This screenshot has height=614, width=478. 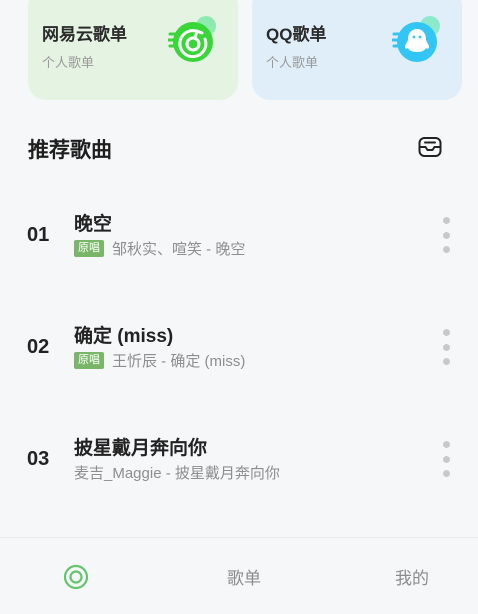 What do you see at coordinates (133, 50) in the screenshot?
I see `netease-playlist-card: 网易云歌单 个人歌单` at bounding box center [133, 50].